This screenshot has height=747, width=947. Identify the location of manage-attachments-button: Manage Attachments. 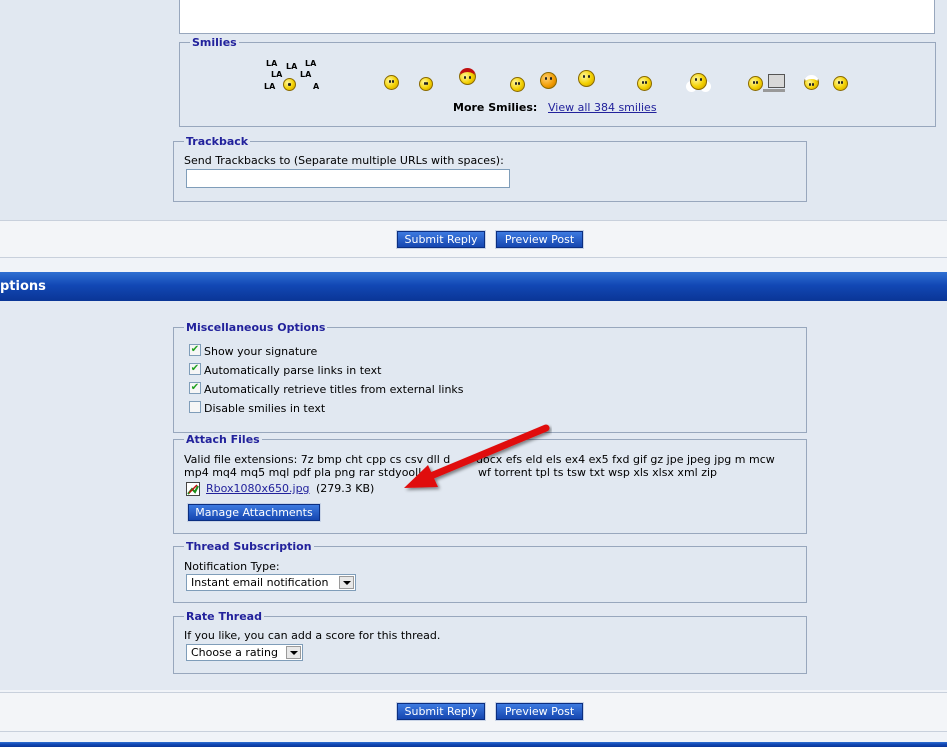
(254, 512).